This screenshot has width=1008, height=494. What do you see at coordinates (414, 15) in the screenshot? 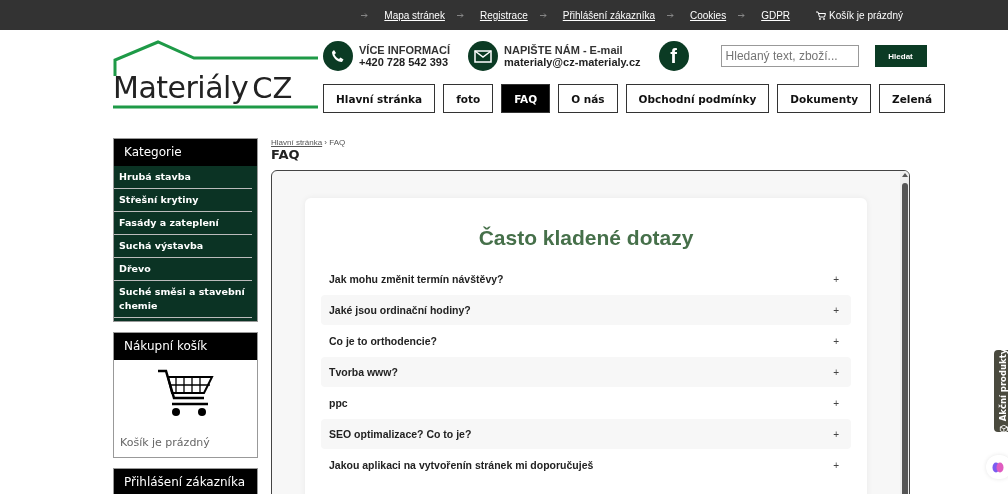
I see `top-link: Mapa stránek` at bounding box center [414, 15].